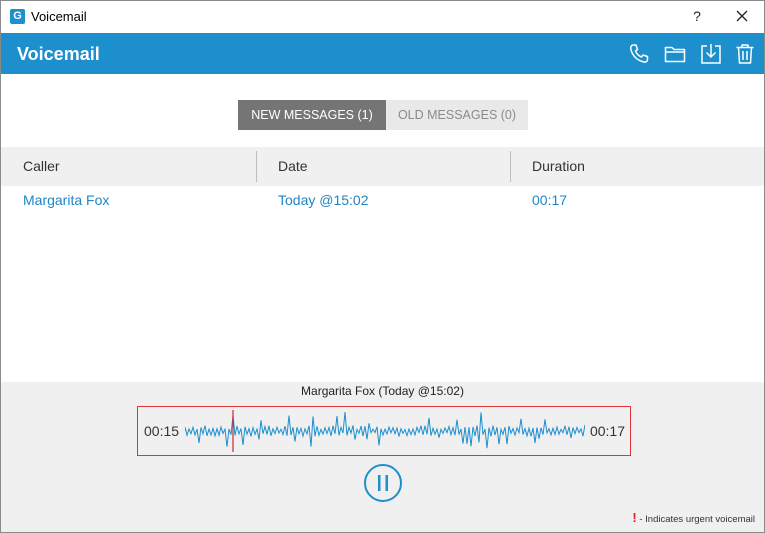 The width and height of the screenshot is (765, 533). Describe the element at coordinates (634, 517) in the screenshot. I see `urgent-mark-icon: !` at that location.